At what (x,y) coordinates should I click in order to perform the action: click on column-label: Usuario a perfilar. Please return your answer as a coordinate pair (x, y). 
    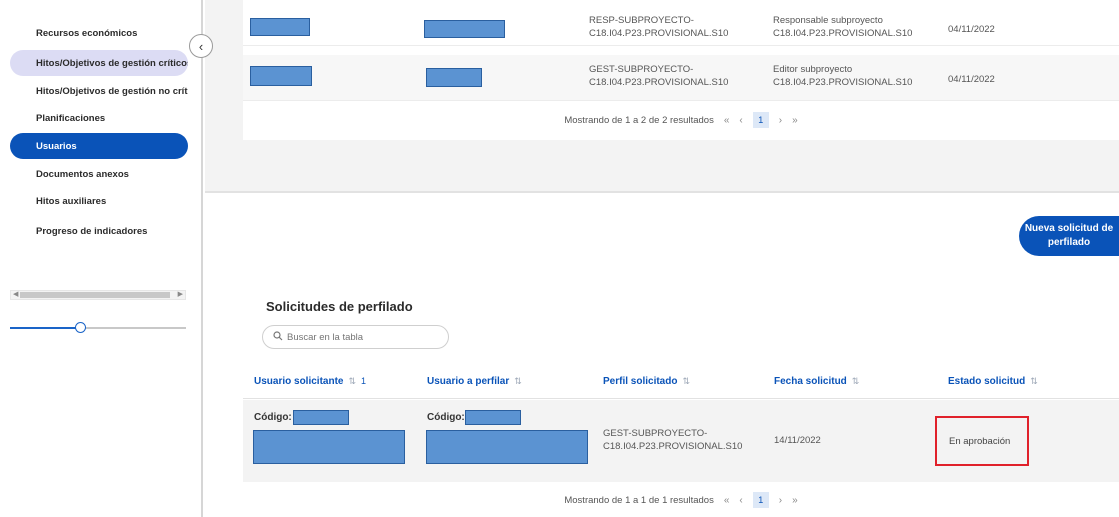
    Looking at the image, I should click on (468, 381).